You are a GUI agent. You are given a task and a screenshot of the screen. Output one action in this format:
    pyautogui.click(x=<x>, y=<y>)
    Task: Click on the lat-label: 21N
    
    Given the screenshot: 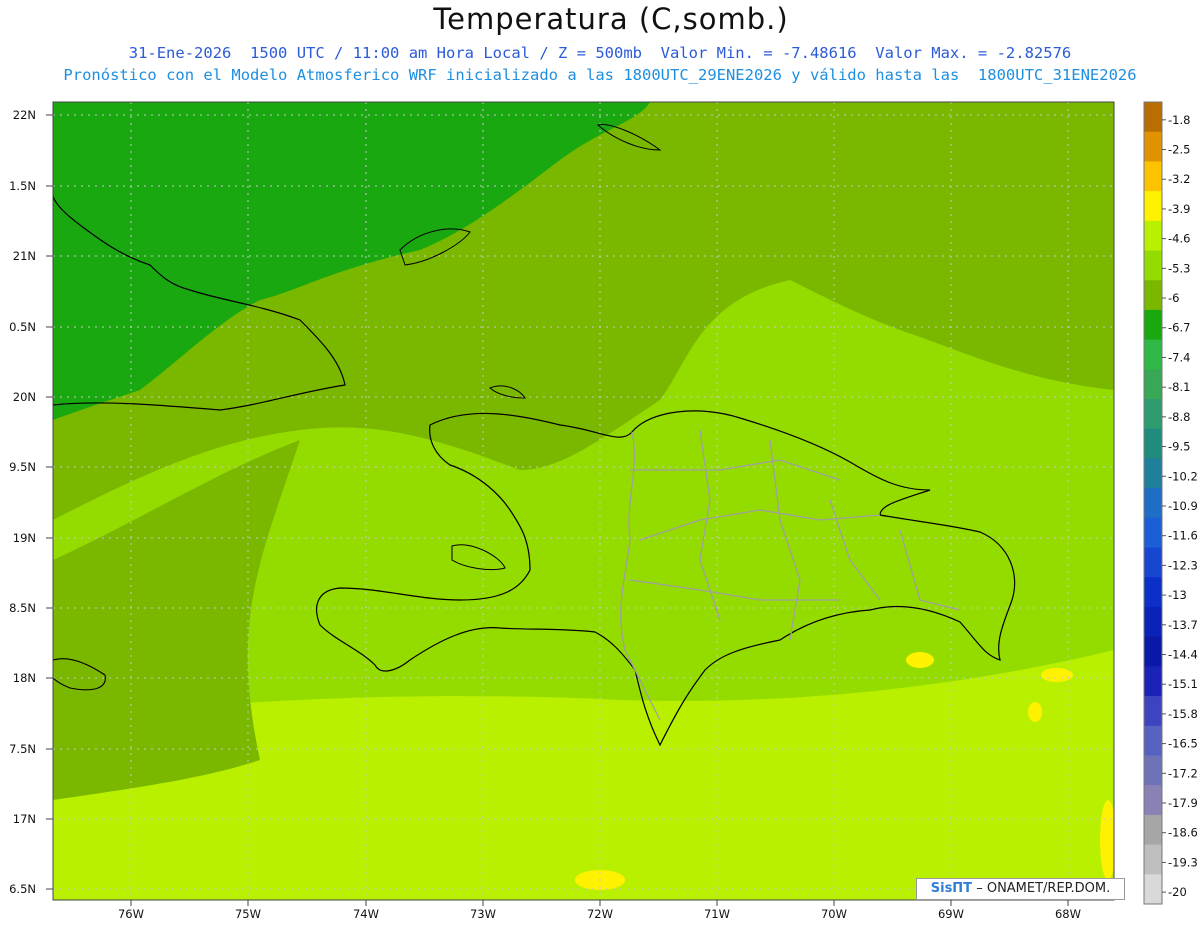 What is the action you would take?
    pyautogui.click(x=24, y=256)
    